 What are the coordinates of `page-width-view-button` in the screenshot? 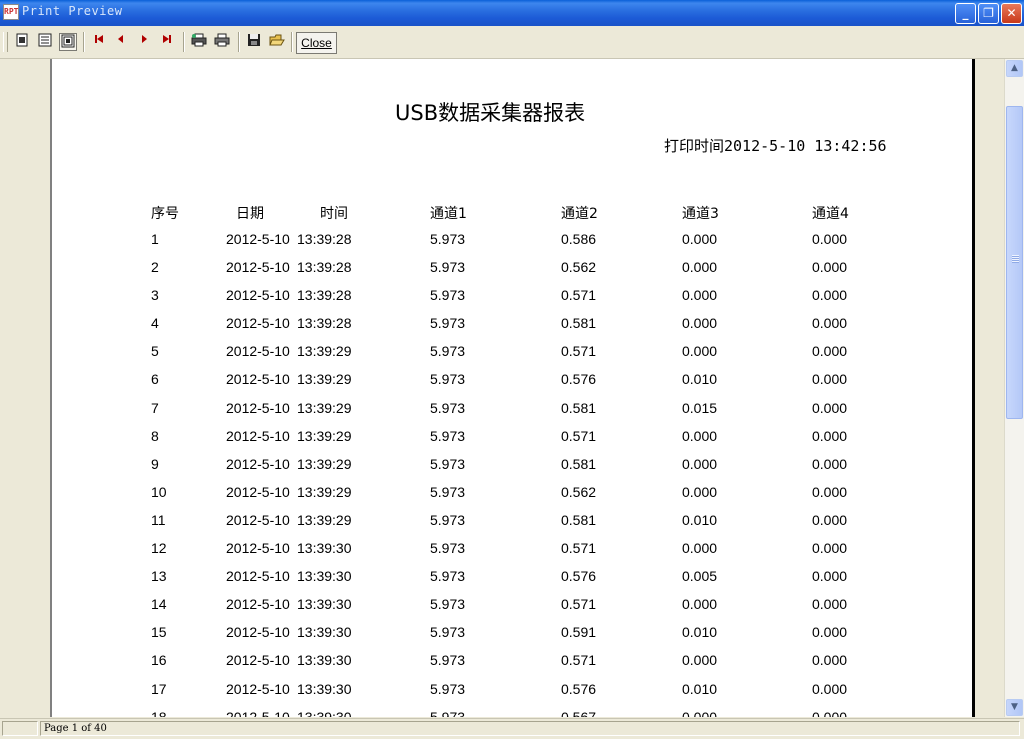 It's located at (45, 42).